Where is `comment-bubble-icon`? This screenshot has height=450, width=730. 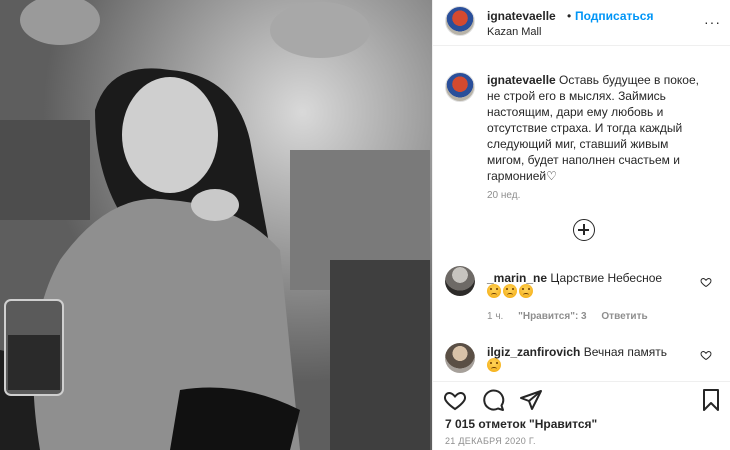
comment-bubble-icon is located at coordinates (493, 400).